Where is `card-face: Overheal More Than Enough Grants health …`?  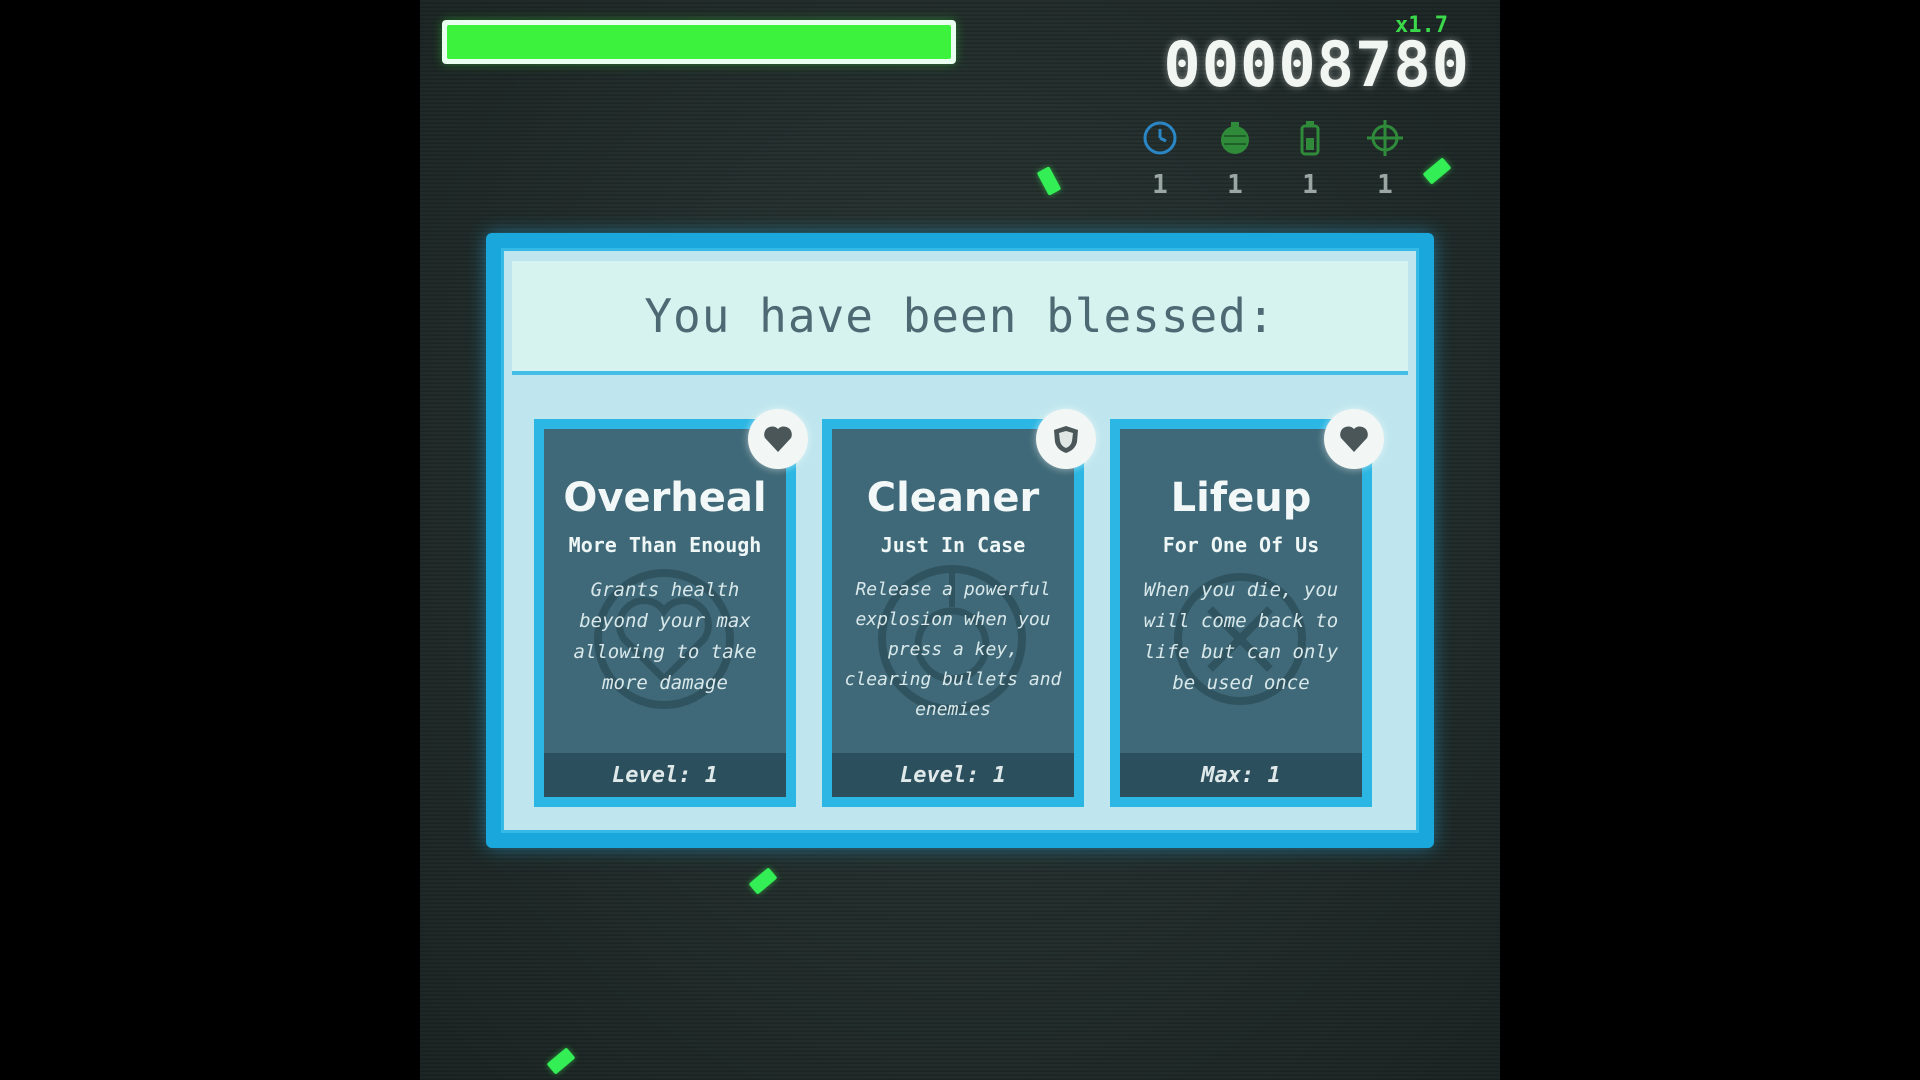 card-face: Overheal More Than Enough Grants health … is located at coordinates (665, 613).